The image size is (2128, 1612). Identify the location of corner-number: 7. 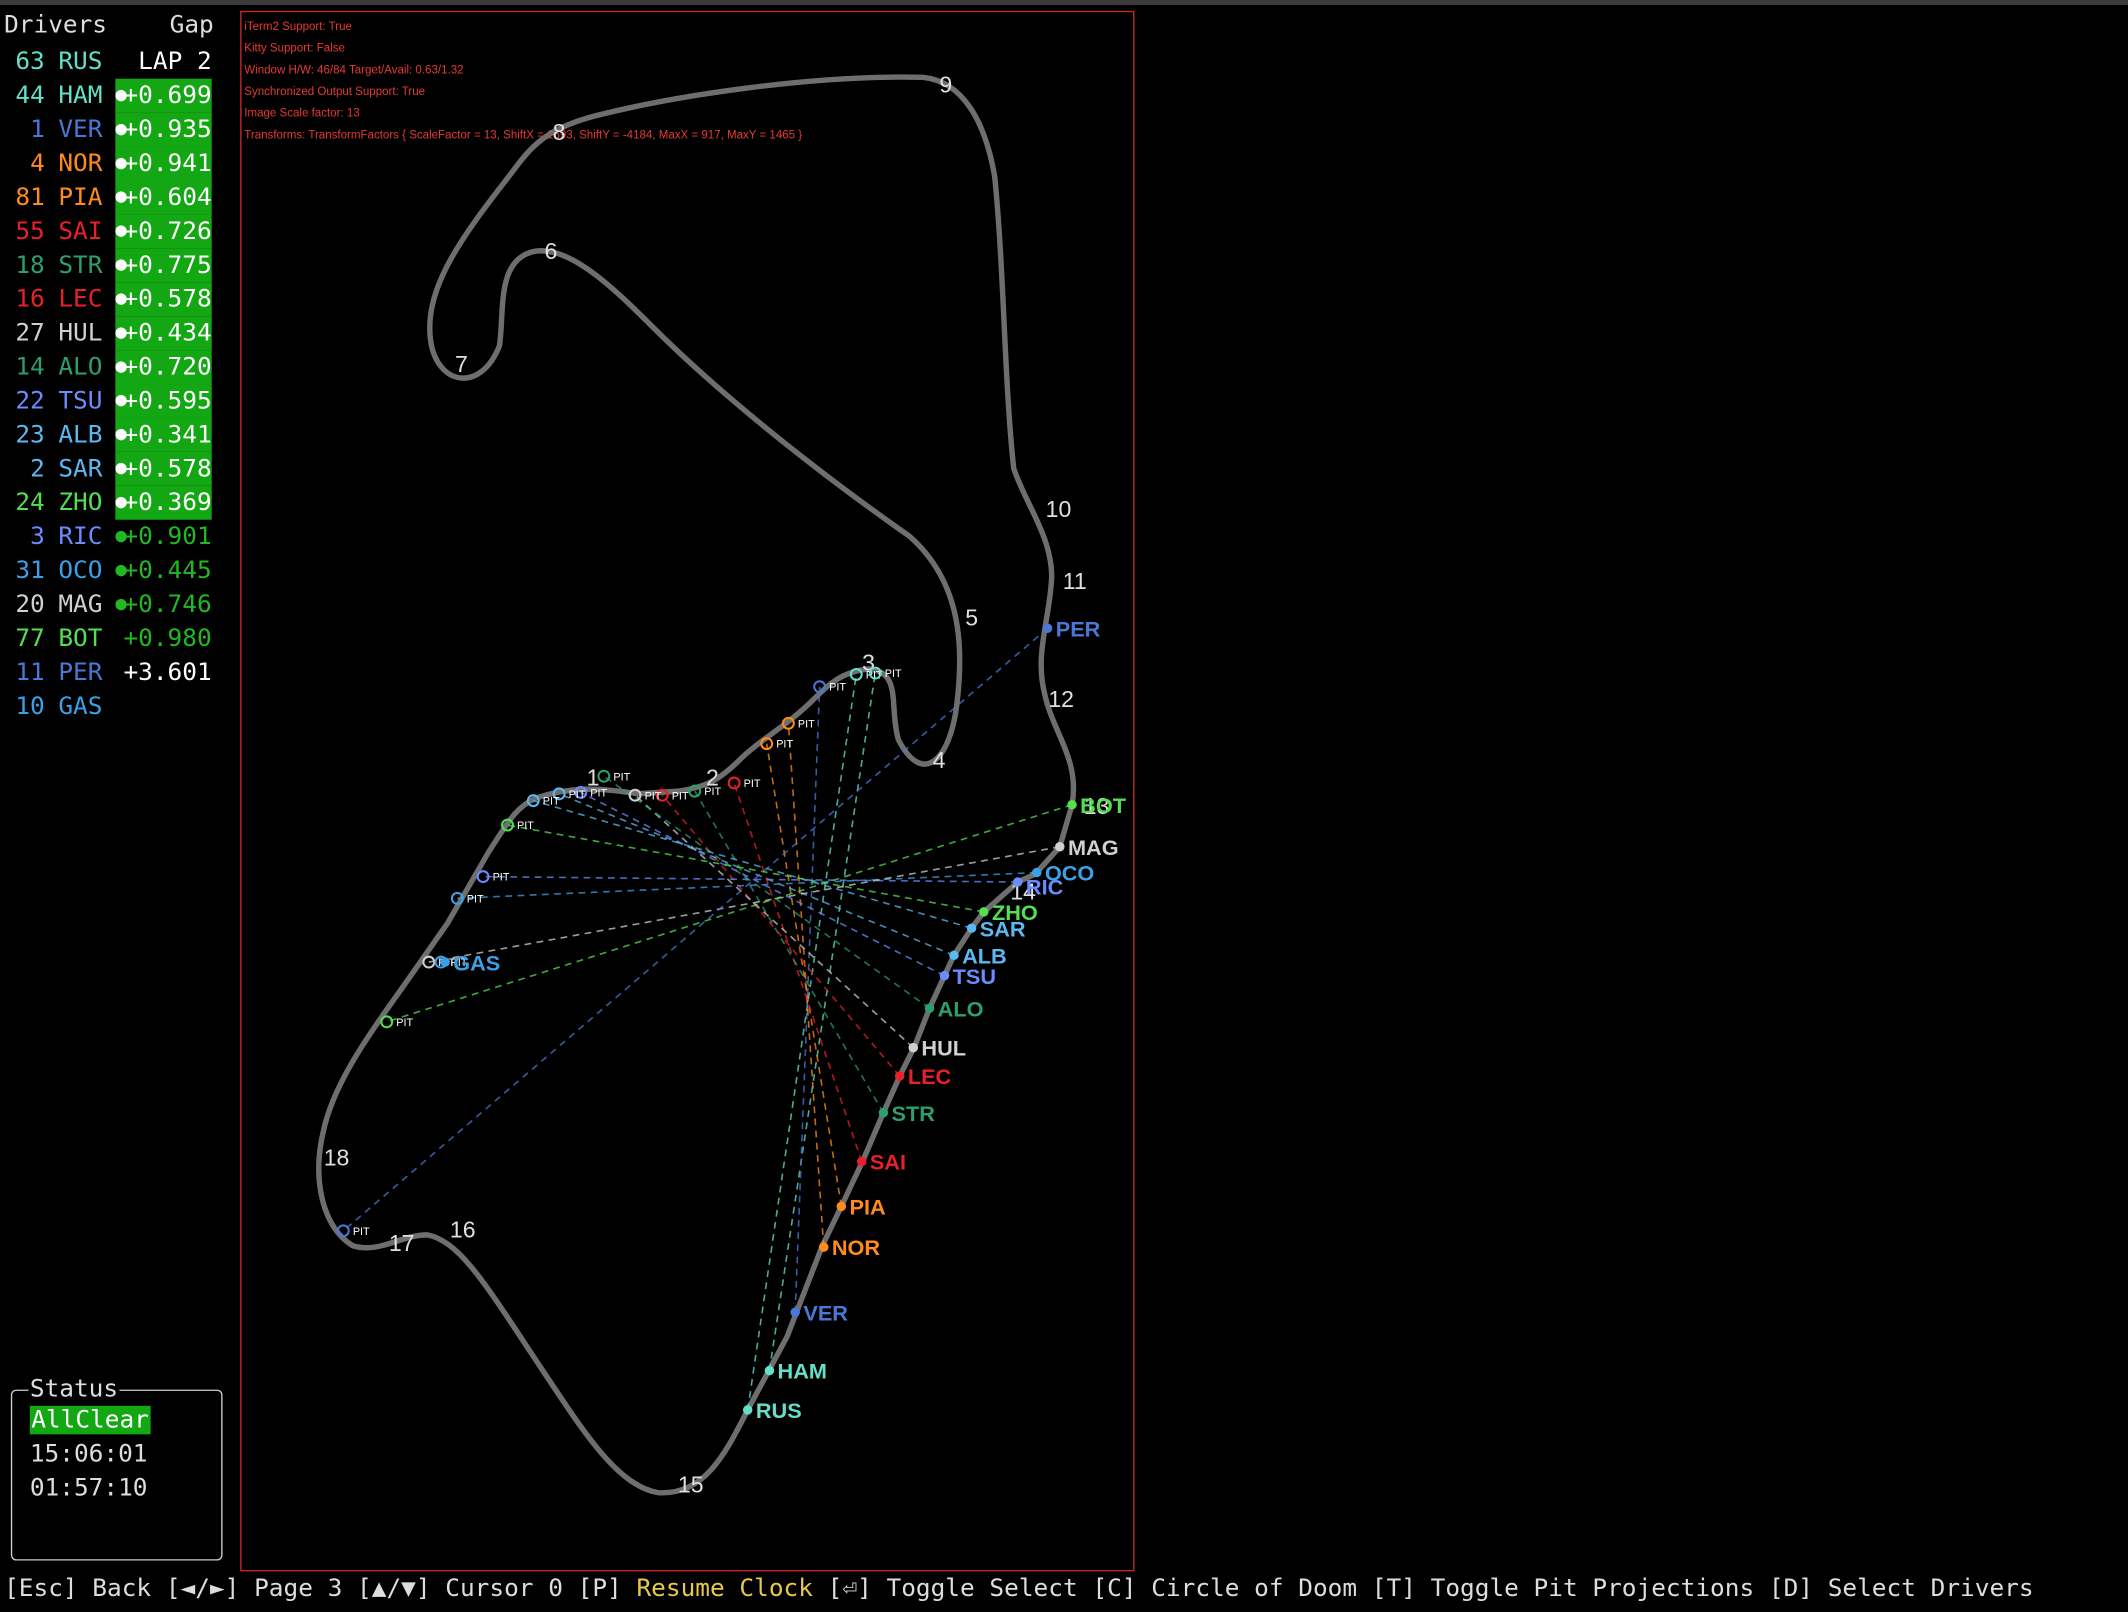
(461, 364).